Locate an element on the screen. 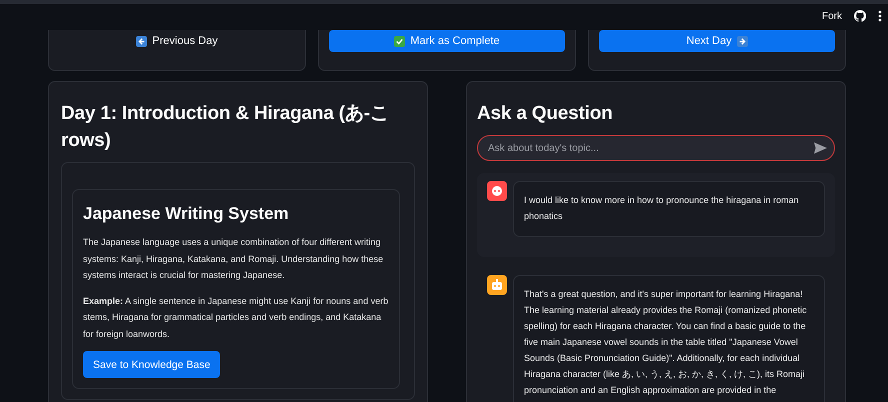 The image size is (888, 402). section-paragraph: Example: A single sentence in Japanese might use Kanji for nouns and verb stems, Hiragana for grammatical particles and verb endings, and Katakana for foreign loanwords. is located at coordinates (236, 317).